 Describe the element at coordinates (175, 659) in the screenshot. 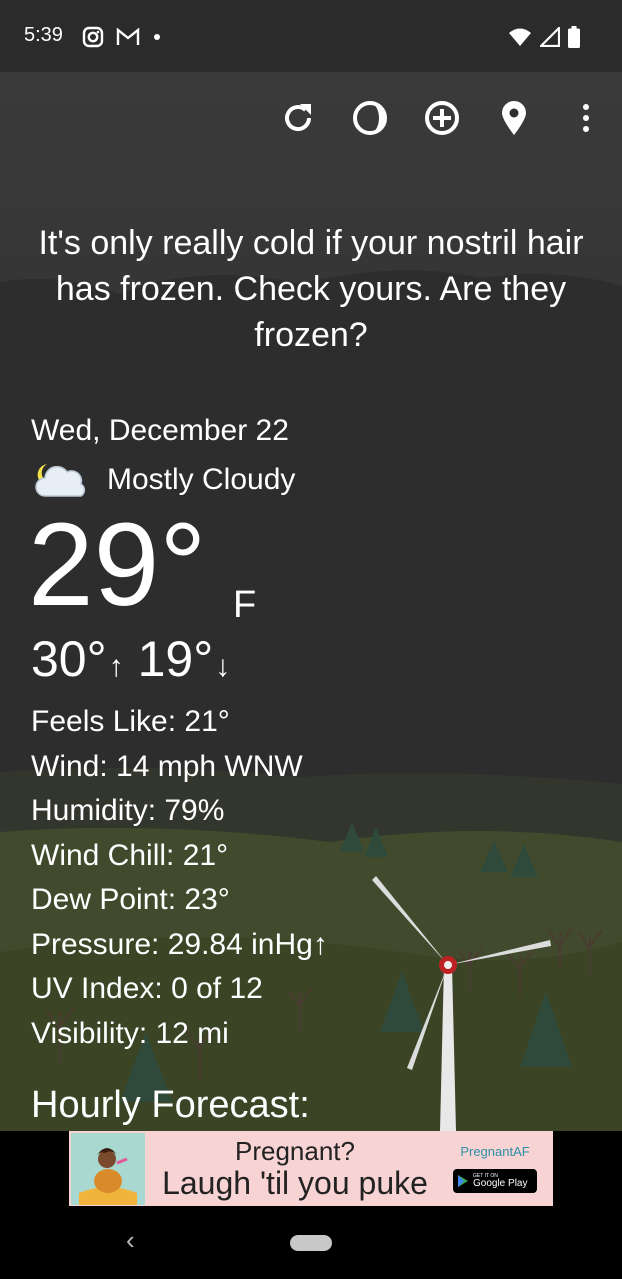

I see `low-temperature: 19°` at that location.